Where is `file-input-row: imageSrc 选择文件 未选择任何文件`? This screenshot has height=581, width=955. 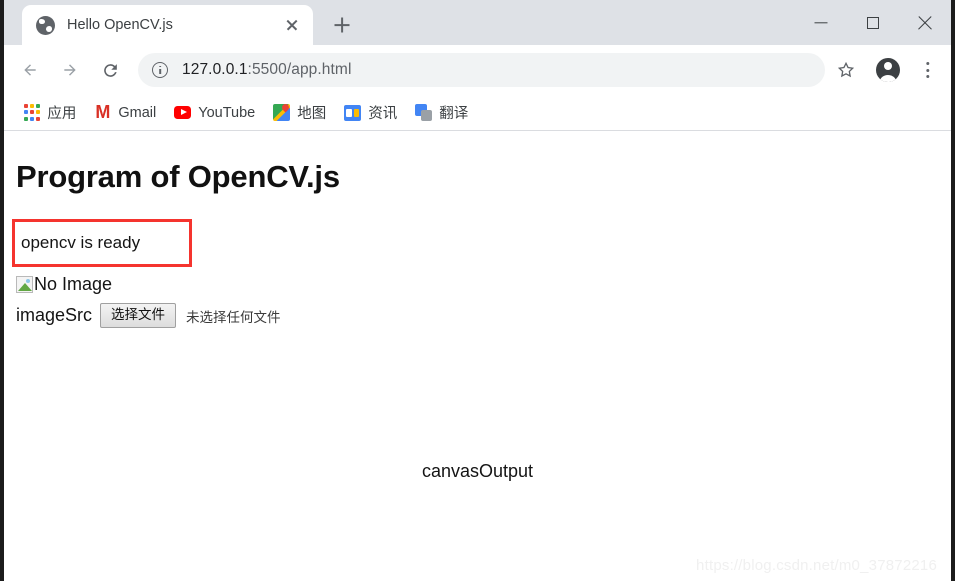
file-input-row: imageSrc 选择文件 未选择任何文件 is located at coordinates (148, 316).